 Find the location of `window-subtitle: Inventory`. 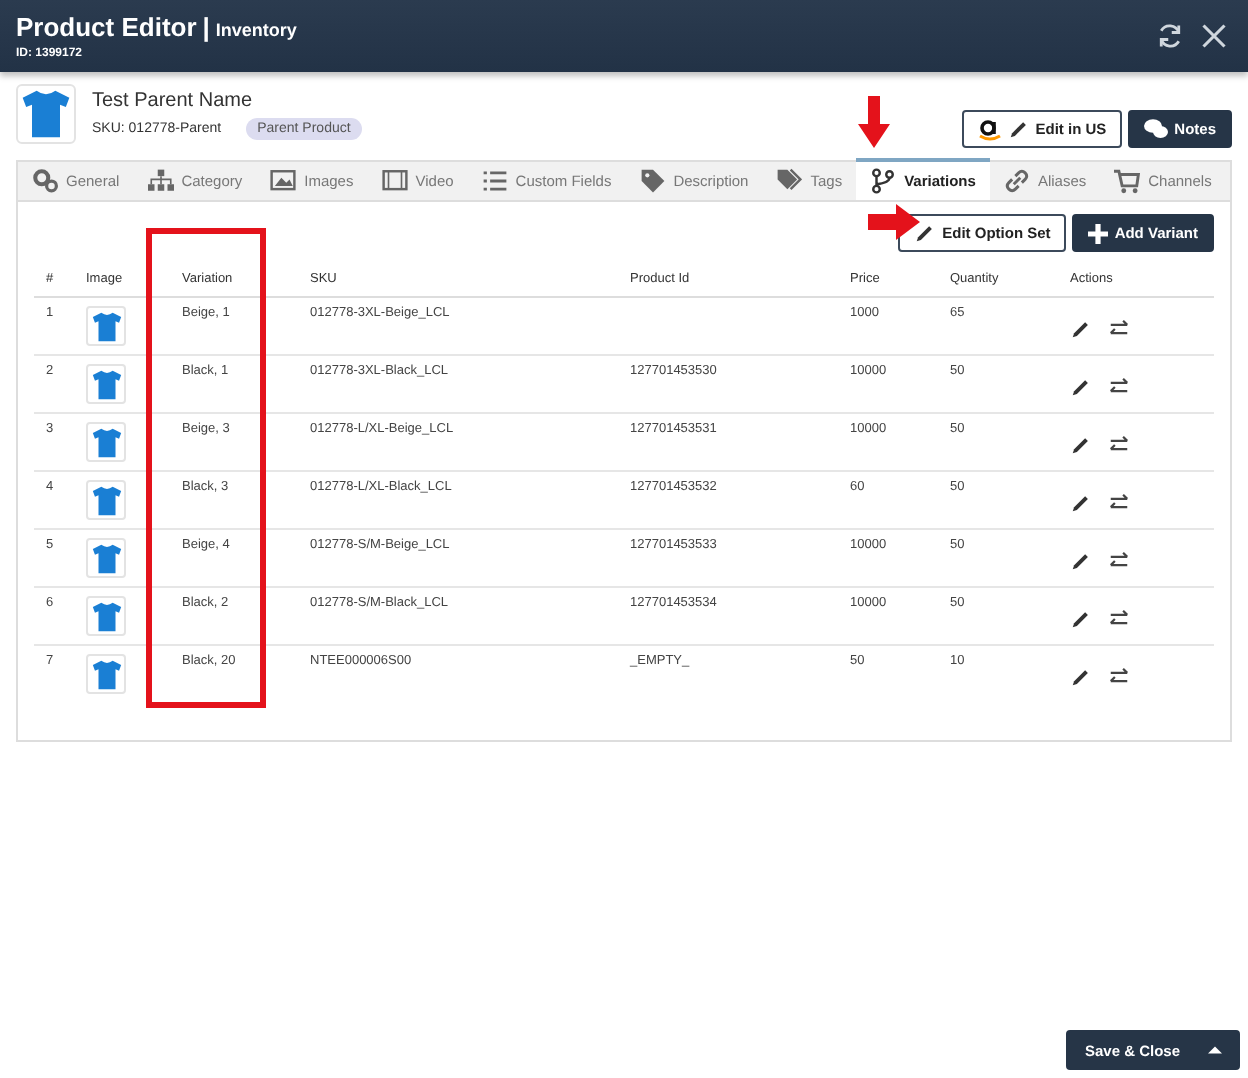

window-subtitle: Inventory is located at coordinates (256, 30).